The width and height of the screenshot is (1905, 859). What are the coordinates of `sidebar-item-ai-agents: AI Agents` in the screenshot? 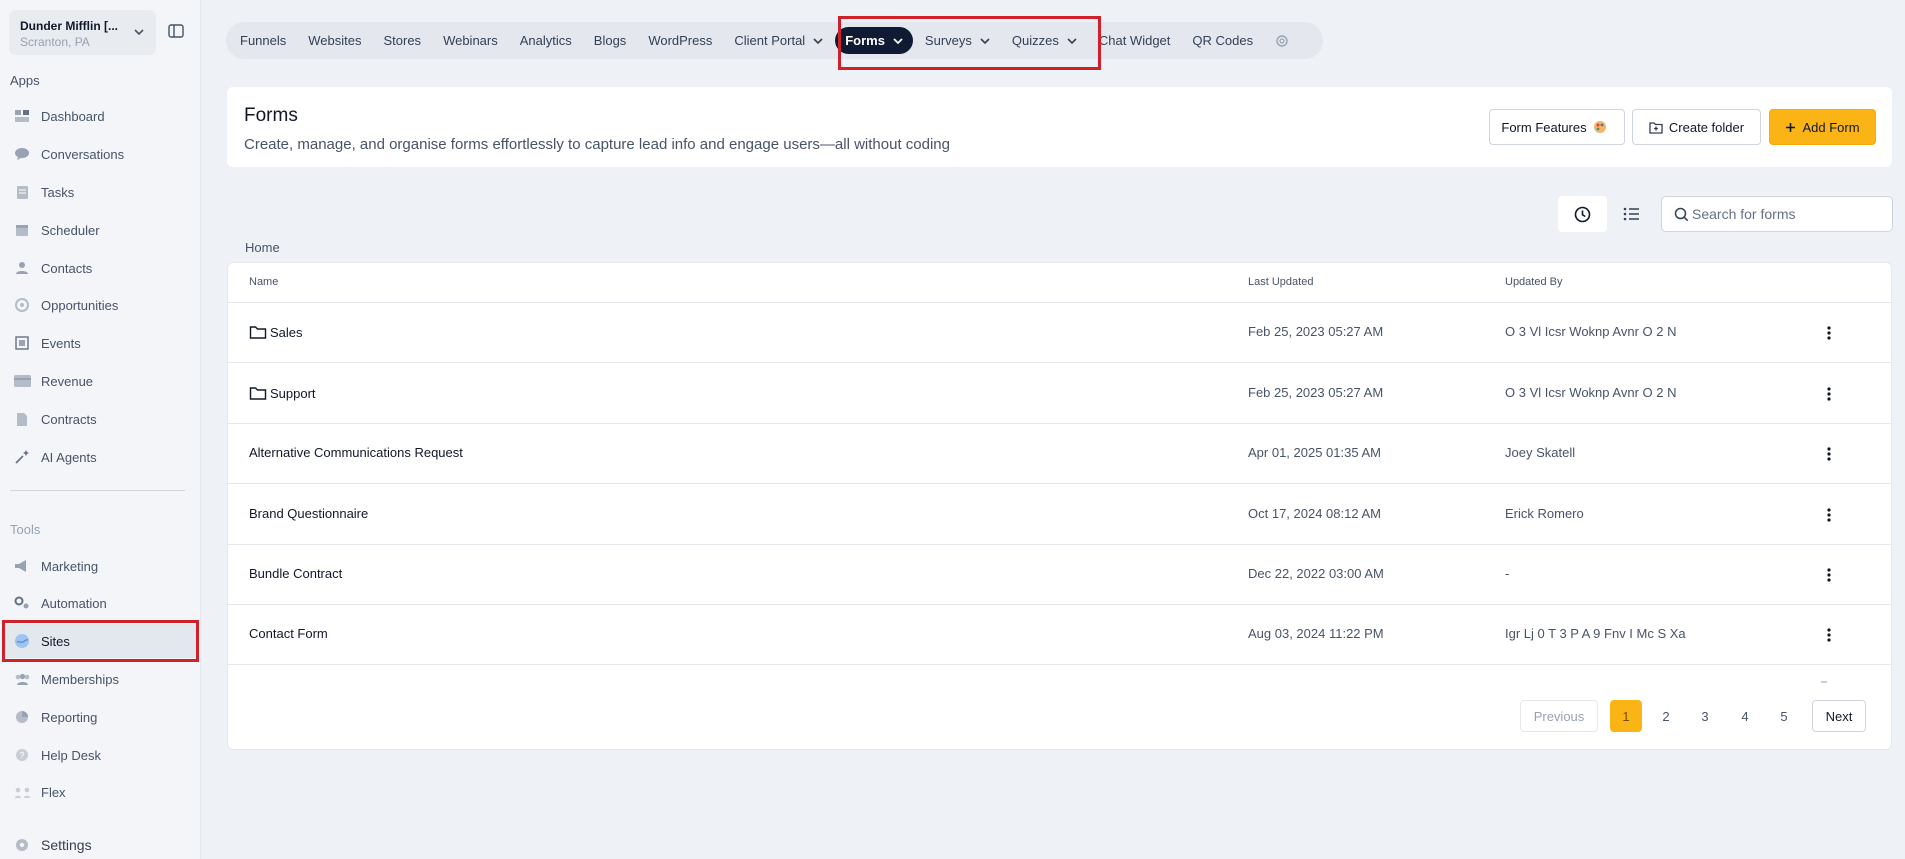 It's located at (100, 457).